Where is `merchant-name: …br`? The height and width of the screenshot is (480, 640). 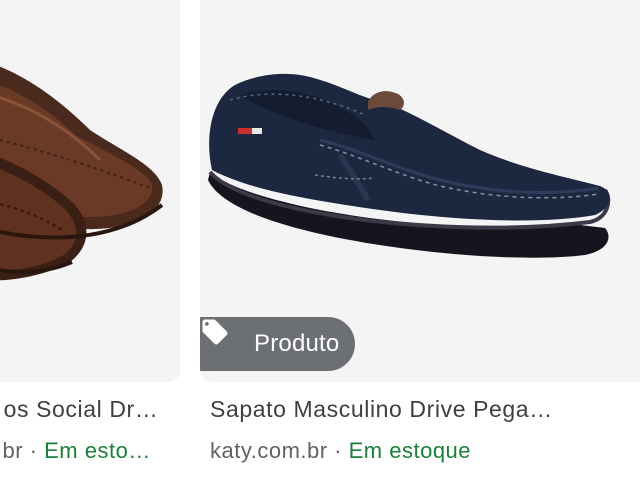
merchant-name: …br is located at coordinates (12, 450).